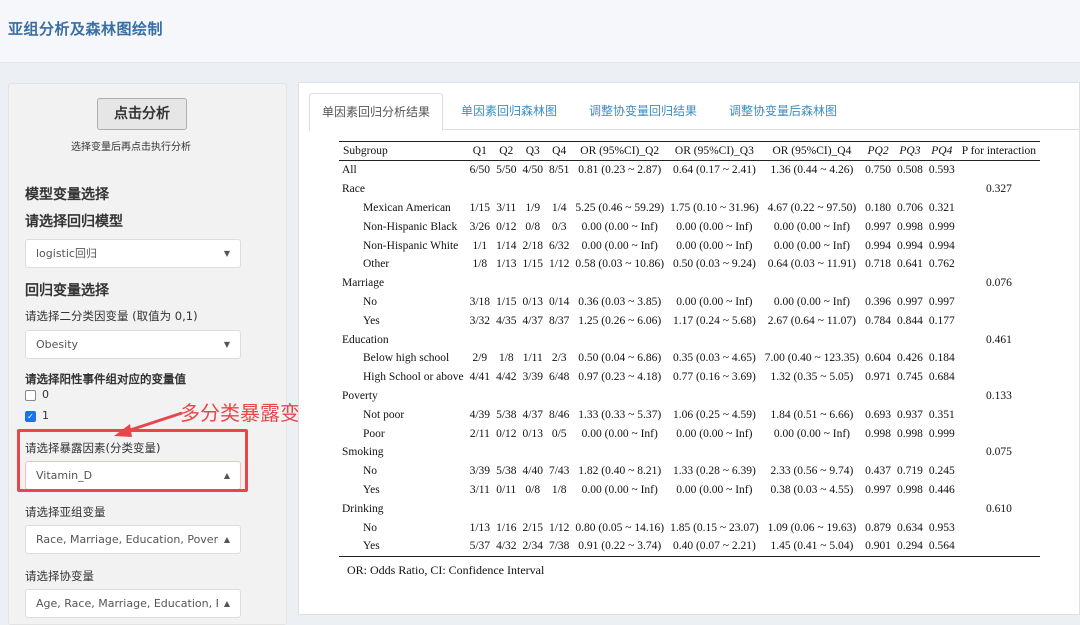 Image resolution: width=1080 pixels, height=625 pixels. What do you see at coordinates (506, 320) in the screenshot?
I see `table-cell: 4/35` at bounding box center [506, 320].